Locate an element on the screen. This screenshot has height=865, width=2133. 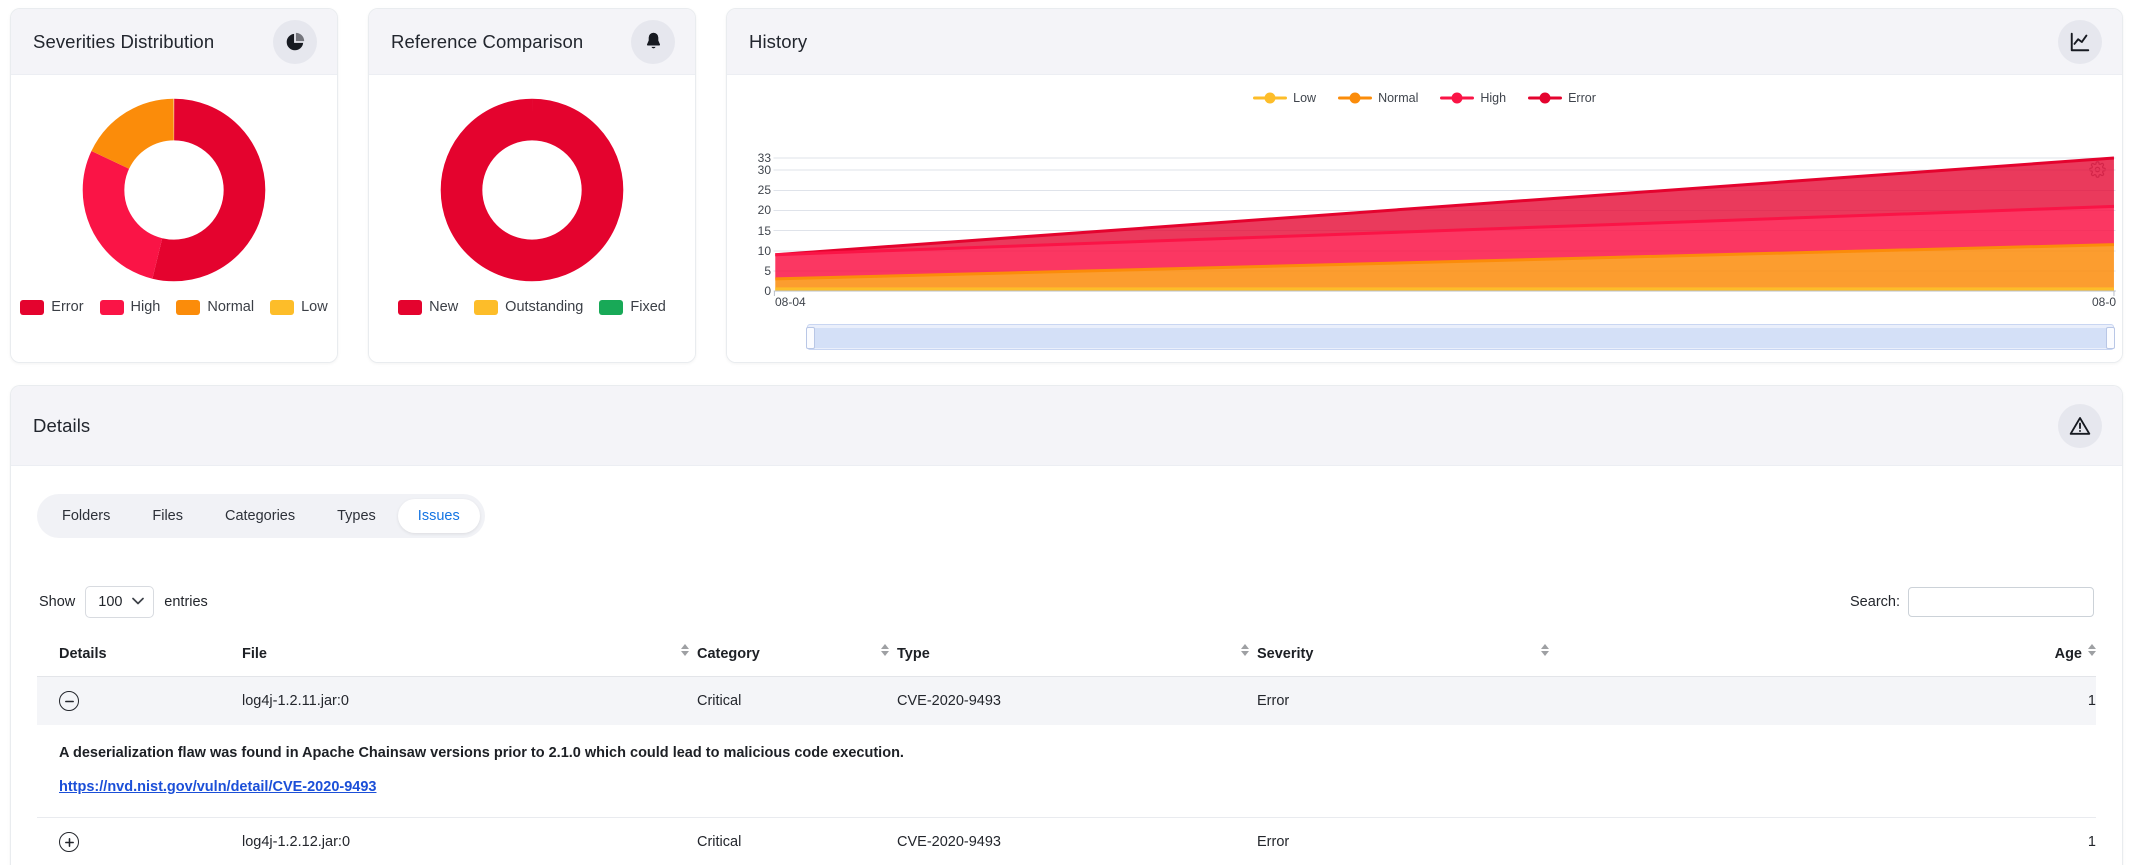
legend-marker-high is located at coordinates (1457, 98).